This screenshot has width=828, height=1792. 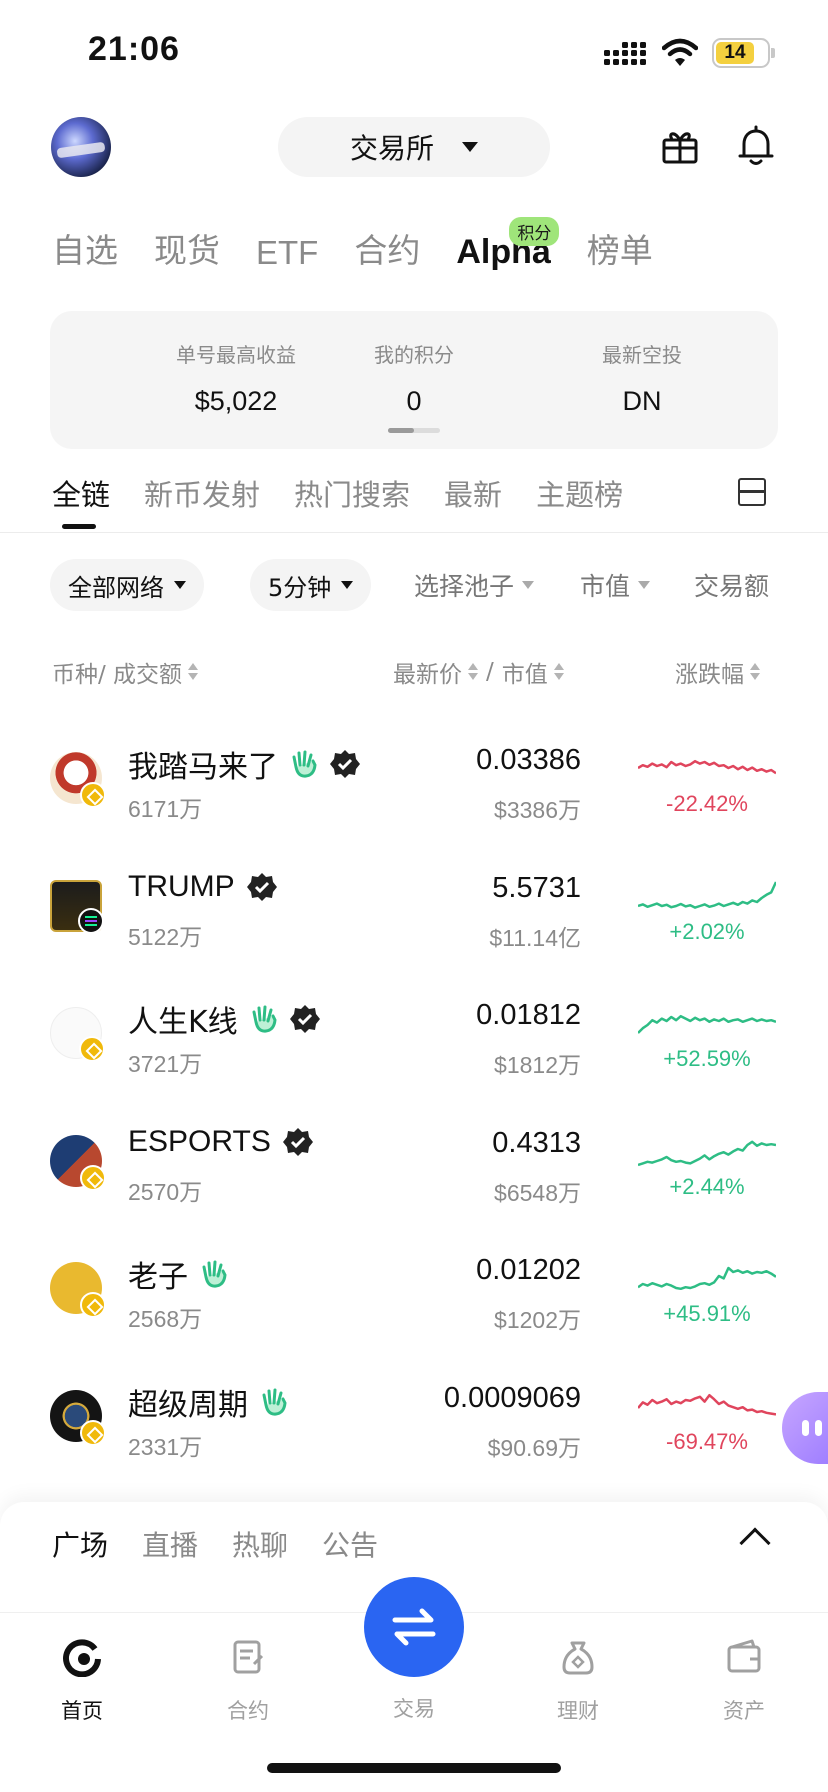 I want to click on mcap-filter: 市值, so click(x=615, y=585).